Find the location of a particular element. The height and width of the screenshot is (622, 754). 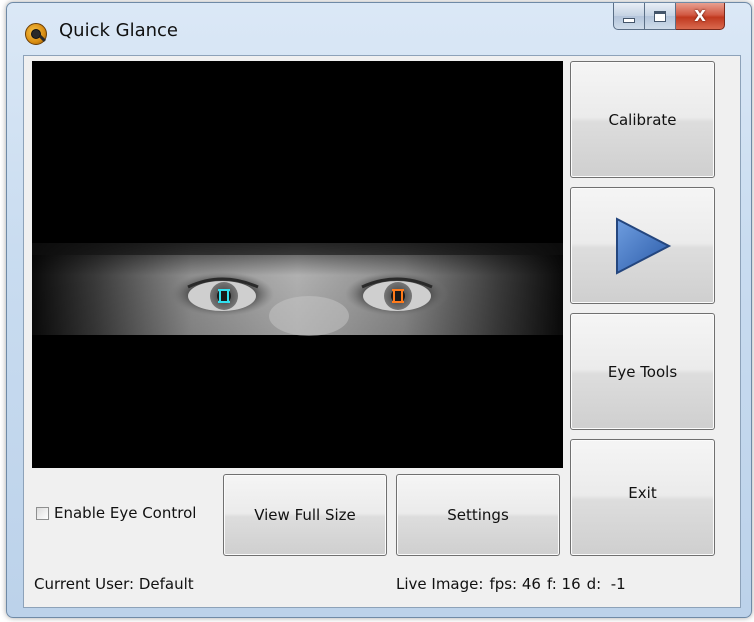

current-user-status: Current User: Default is located at coordinates (114, 584).